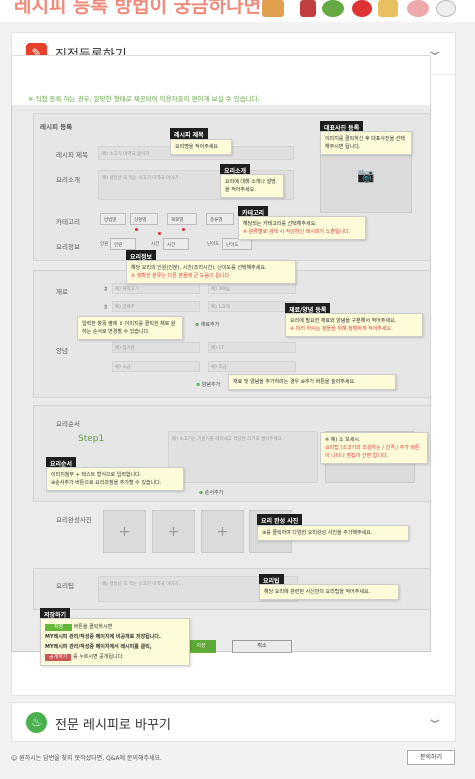 The height and width of the screenshot is (779, 475). I want to click on add-ingredient-button: ⊕ 재료추가, so click(207, 324).